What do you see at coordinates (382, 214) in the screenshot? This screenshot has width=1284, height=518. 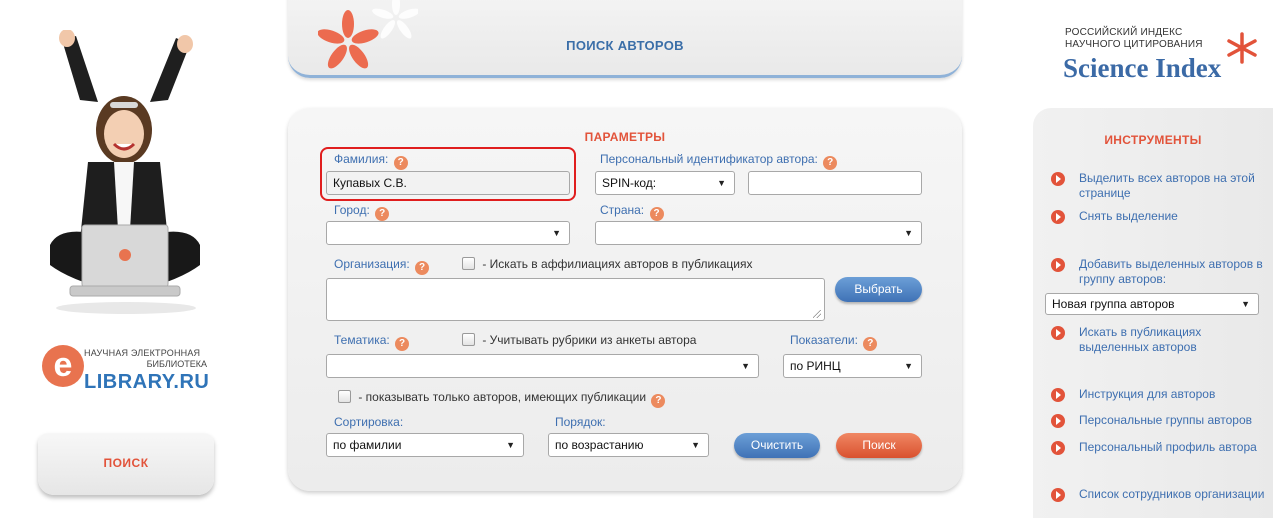 I see `city-help-icon: ?` at bounding box center [382, 214].